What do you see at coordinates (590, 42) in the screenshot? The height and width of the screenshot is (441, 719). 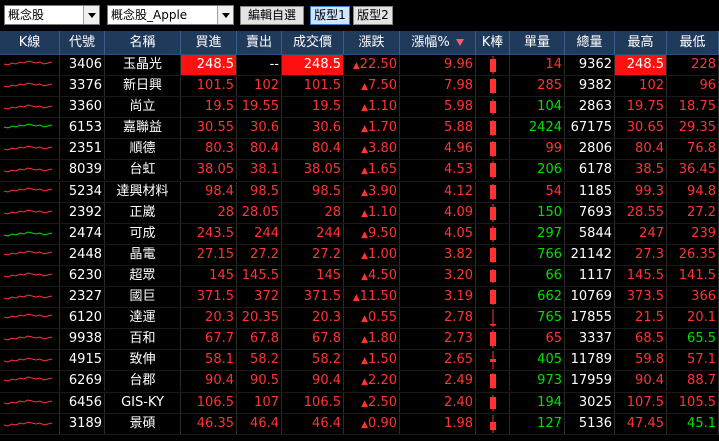 I see `header-total: 總量` at bounding box center [590, 42].